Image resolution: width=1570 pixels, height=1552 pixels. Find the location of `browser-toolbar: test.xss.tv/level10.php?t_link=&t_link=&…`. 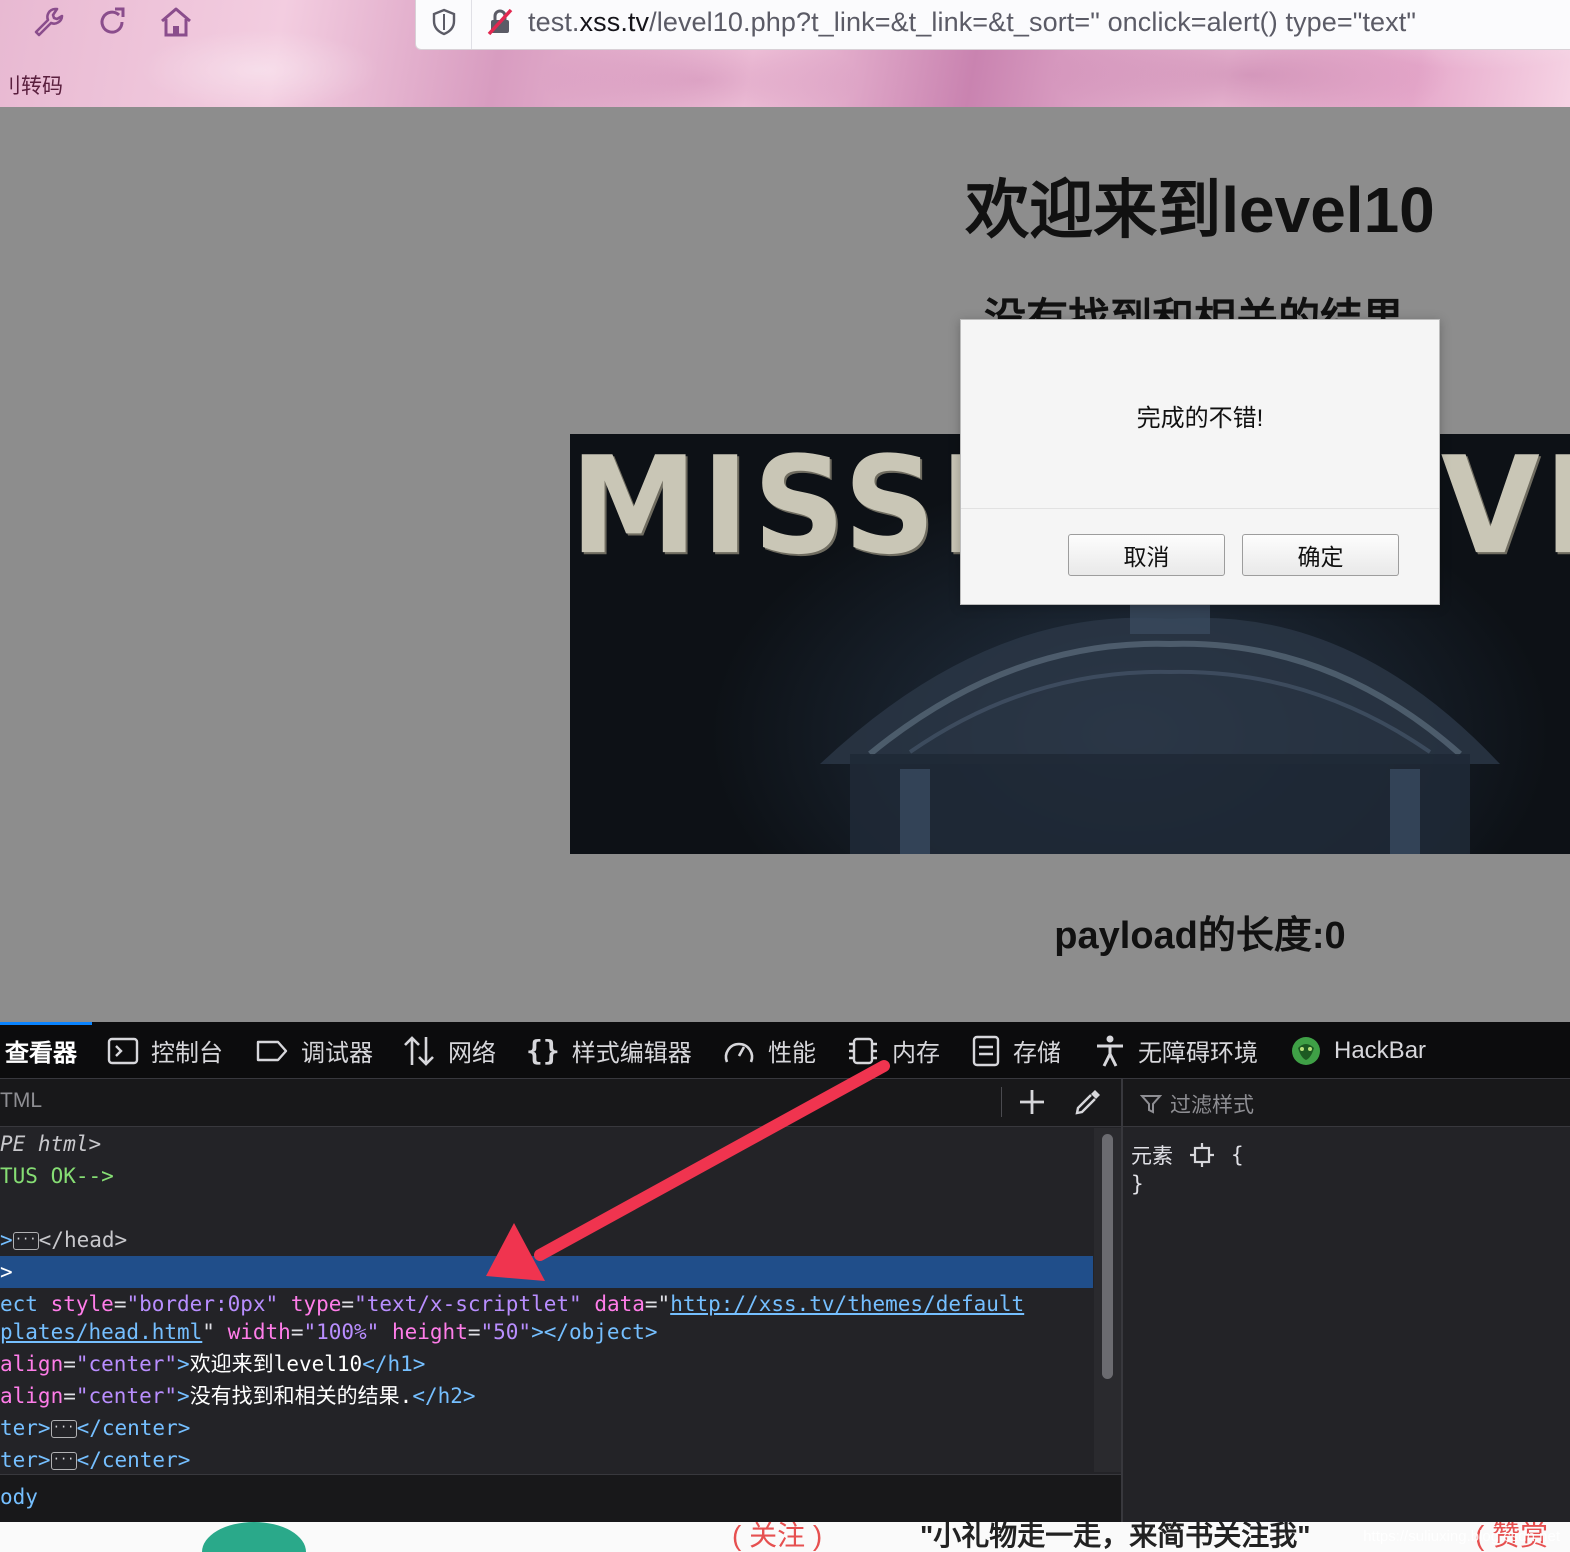

browser-toolbar: test.xss.tv/level10.php?t_link=&t_link=&… is located at coordinates (785, 53).